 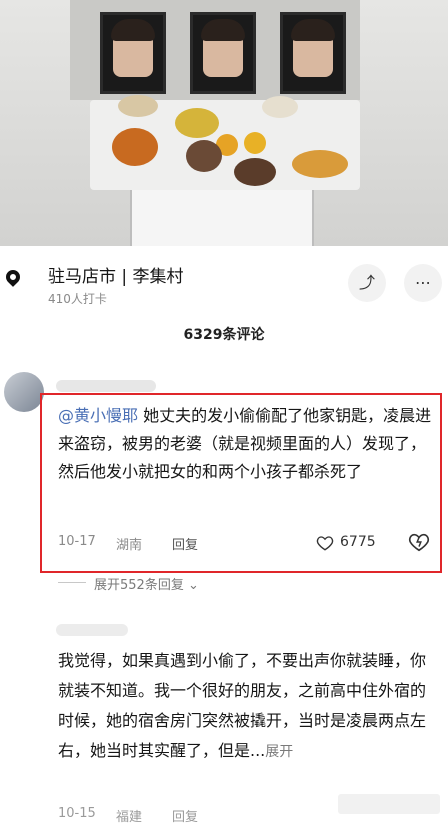 I want to click on location-title: 驻马店市 | 李集村, so click(x=116, y=274).